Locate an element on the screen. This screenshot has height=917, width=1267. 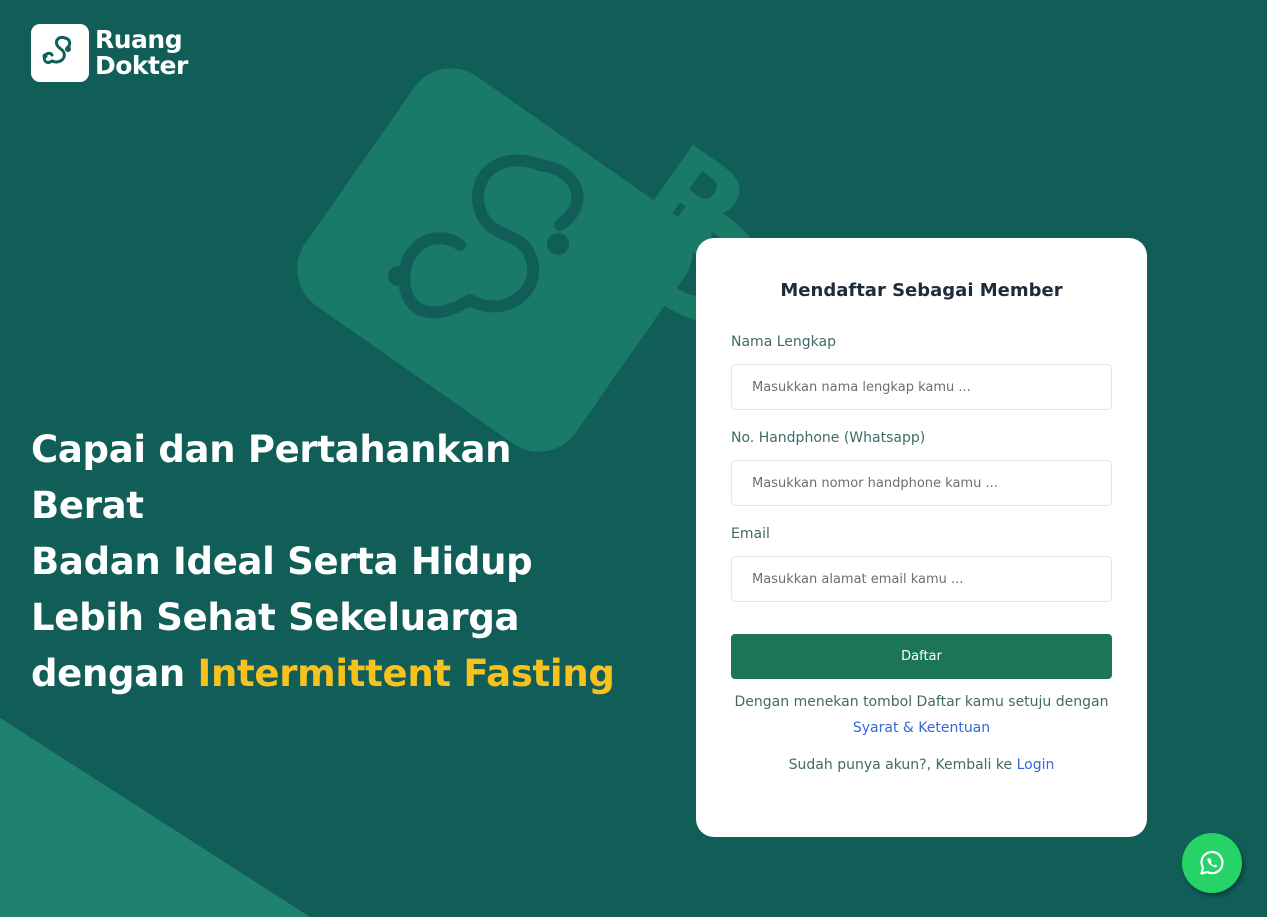
phone-input is located at coordinates (921, 483).